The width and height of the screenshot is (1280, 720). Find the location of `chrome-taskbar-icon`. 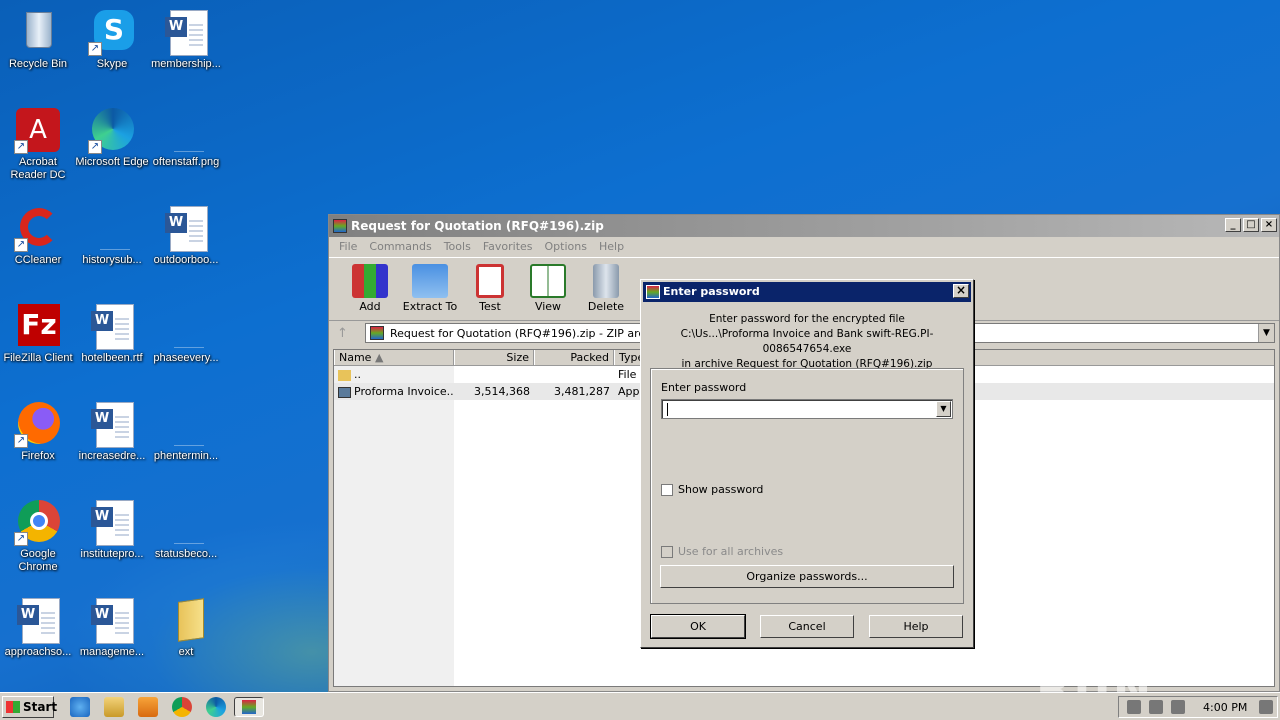

chrome-taskbar-icon is located at coordinates (182, 707).